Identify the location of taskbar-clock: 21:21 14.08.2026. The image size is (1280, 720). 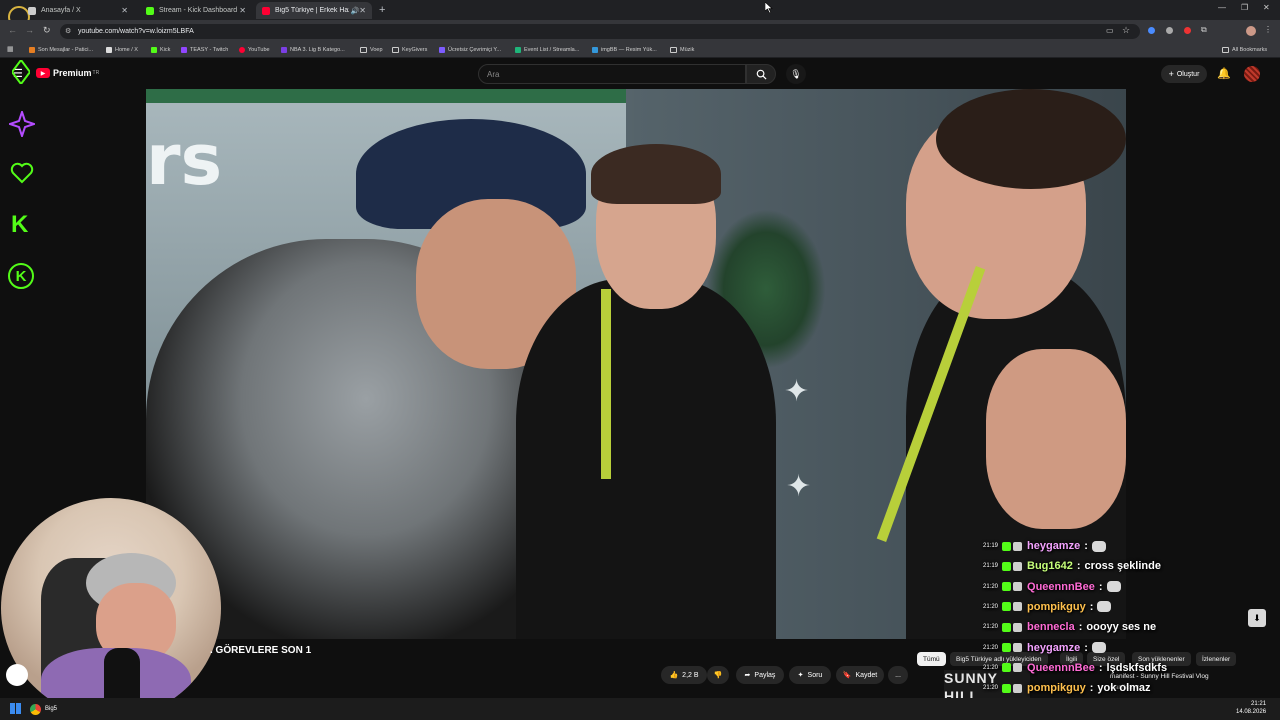
(1251, 708).